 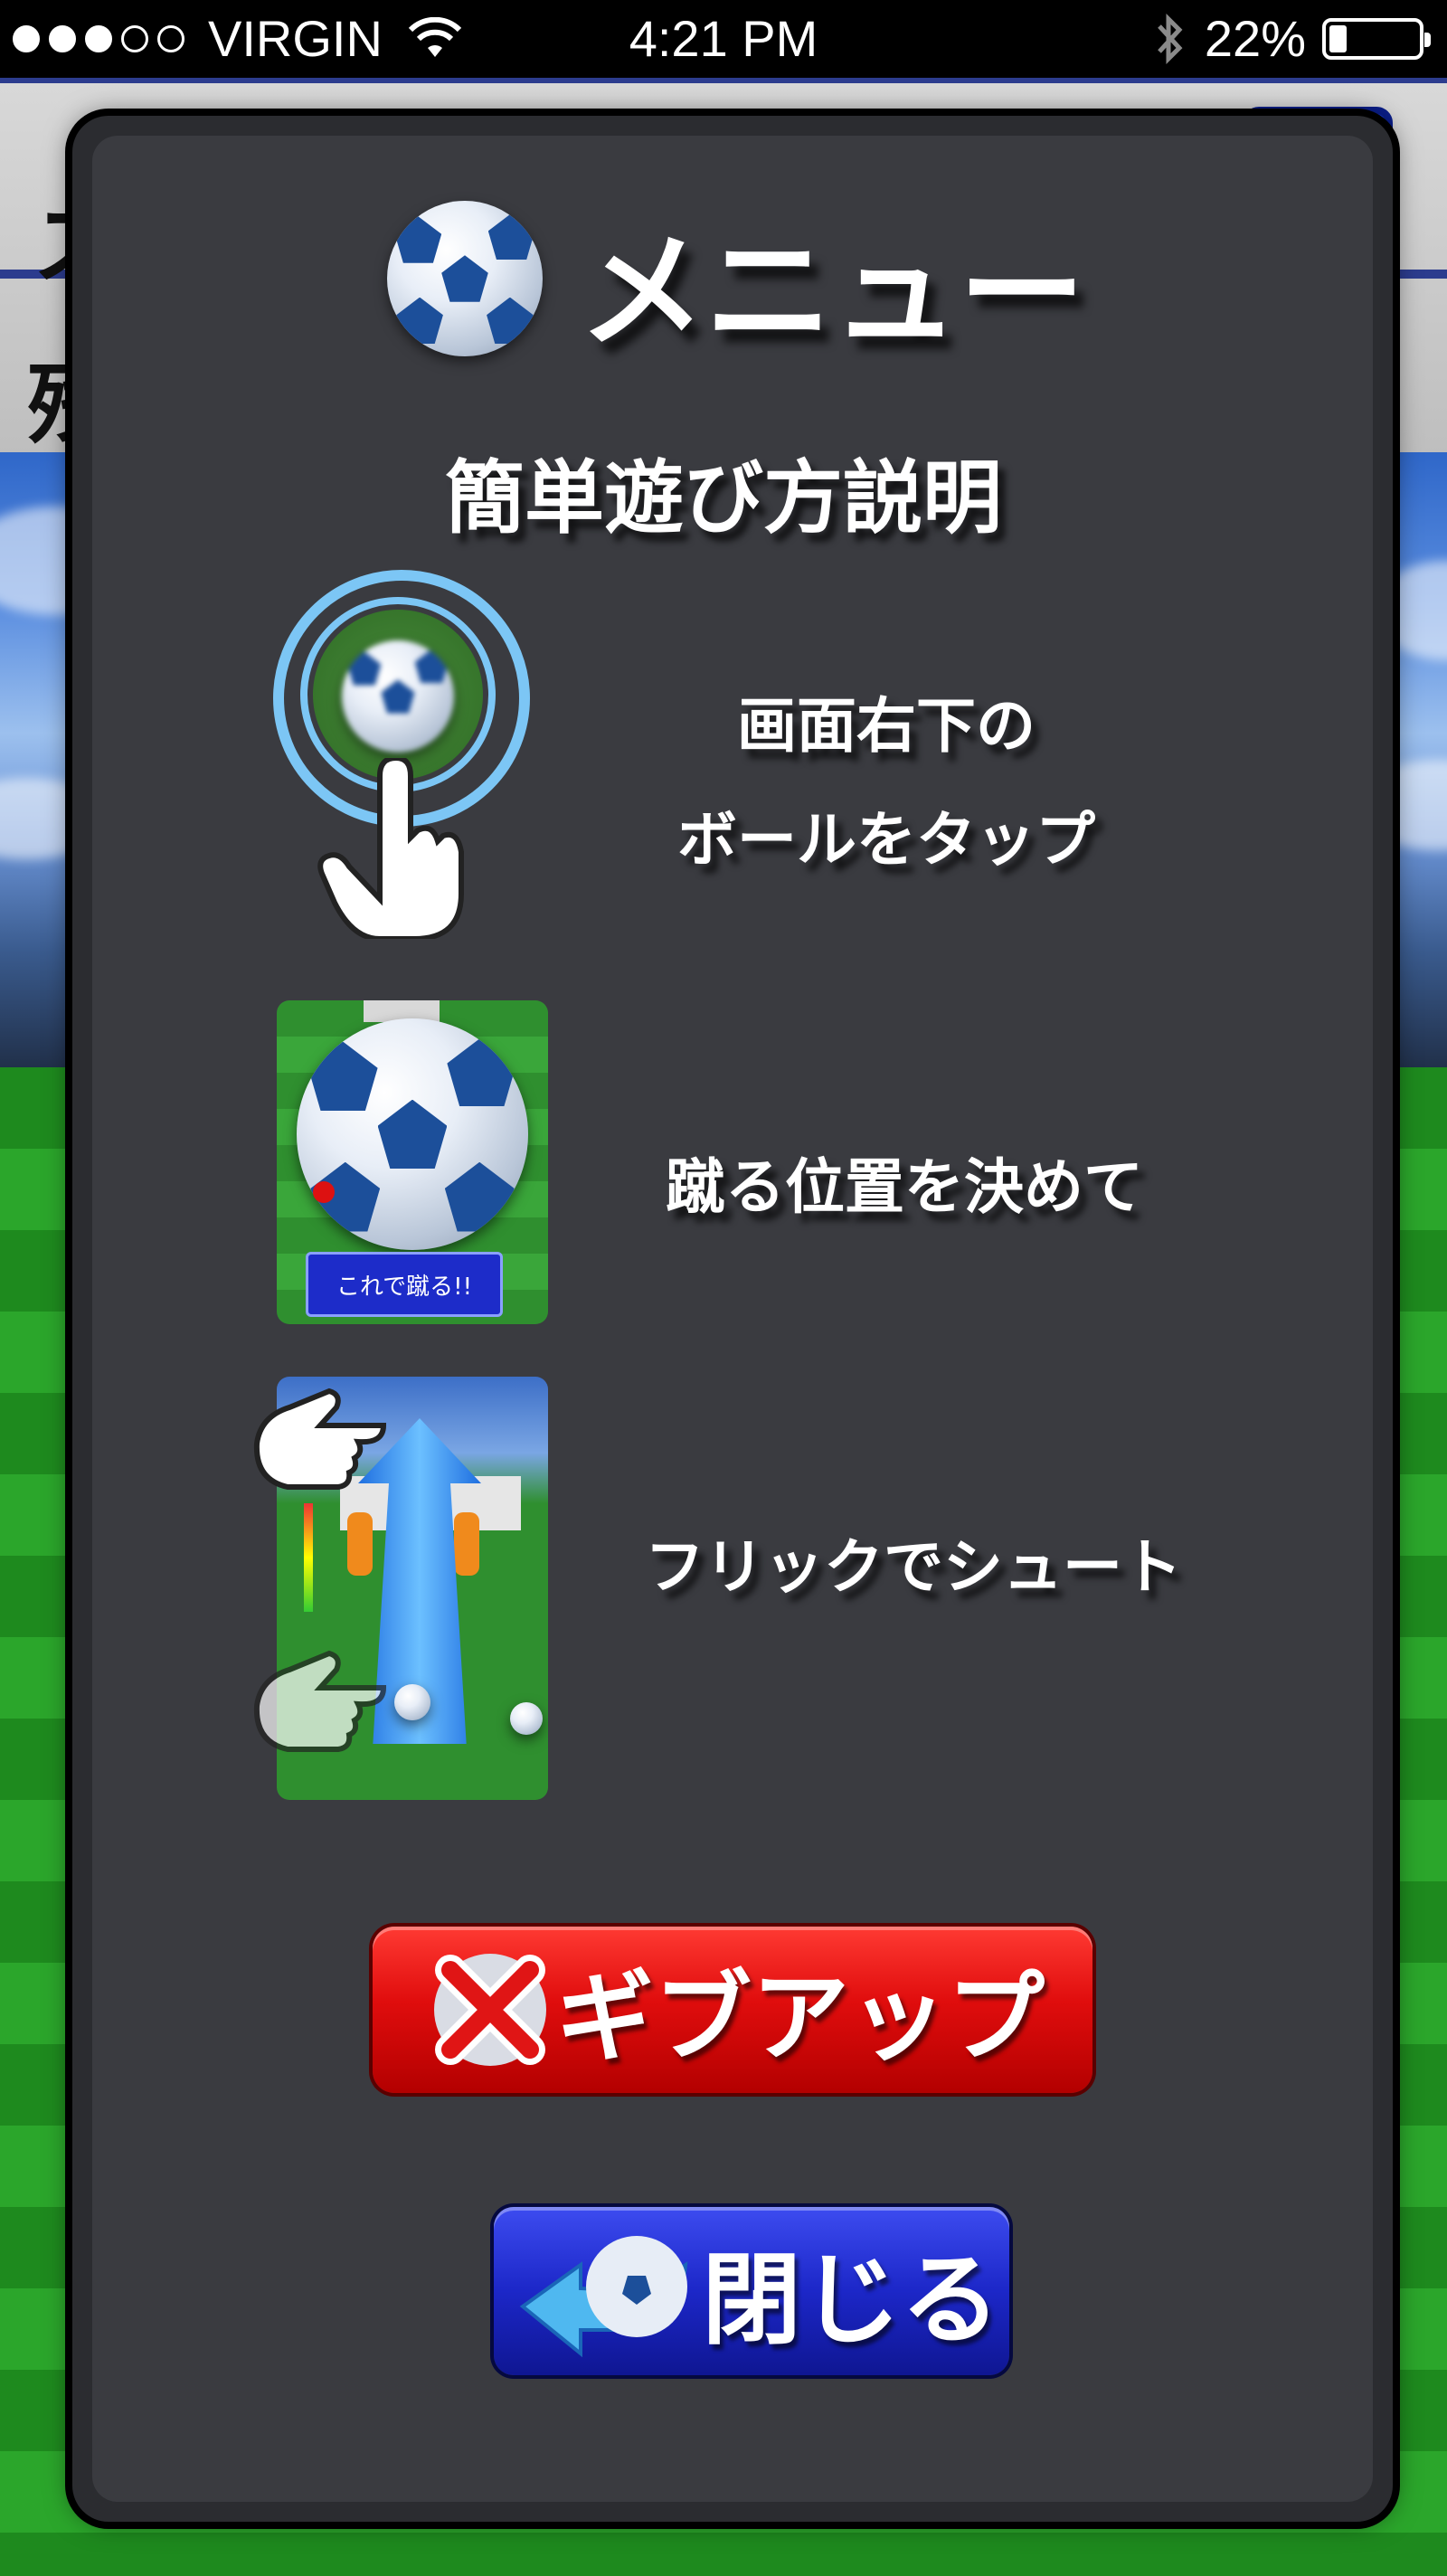 I want to click on battery-level, so click(x=1338, y=38).